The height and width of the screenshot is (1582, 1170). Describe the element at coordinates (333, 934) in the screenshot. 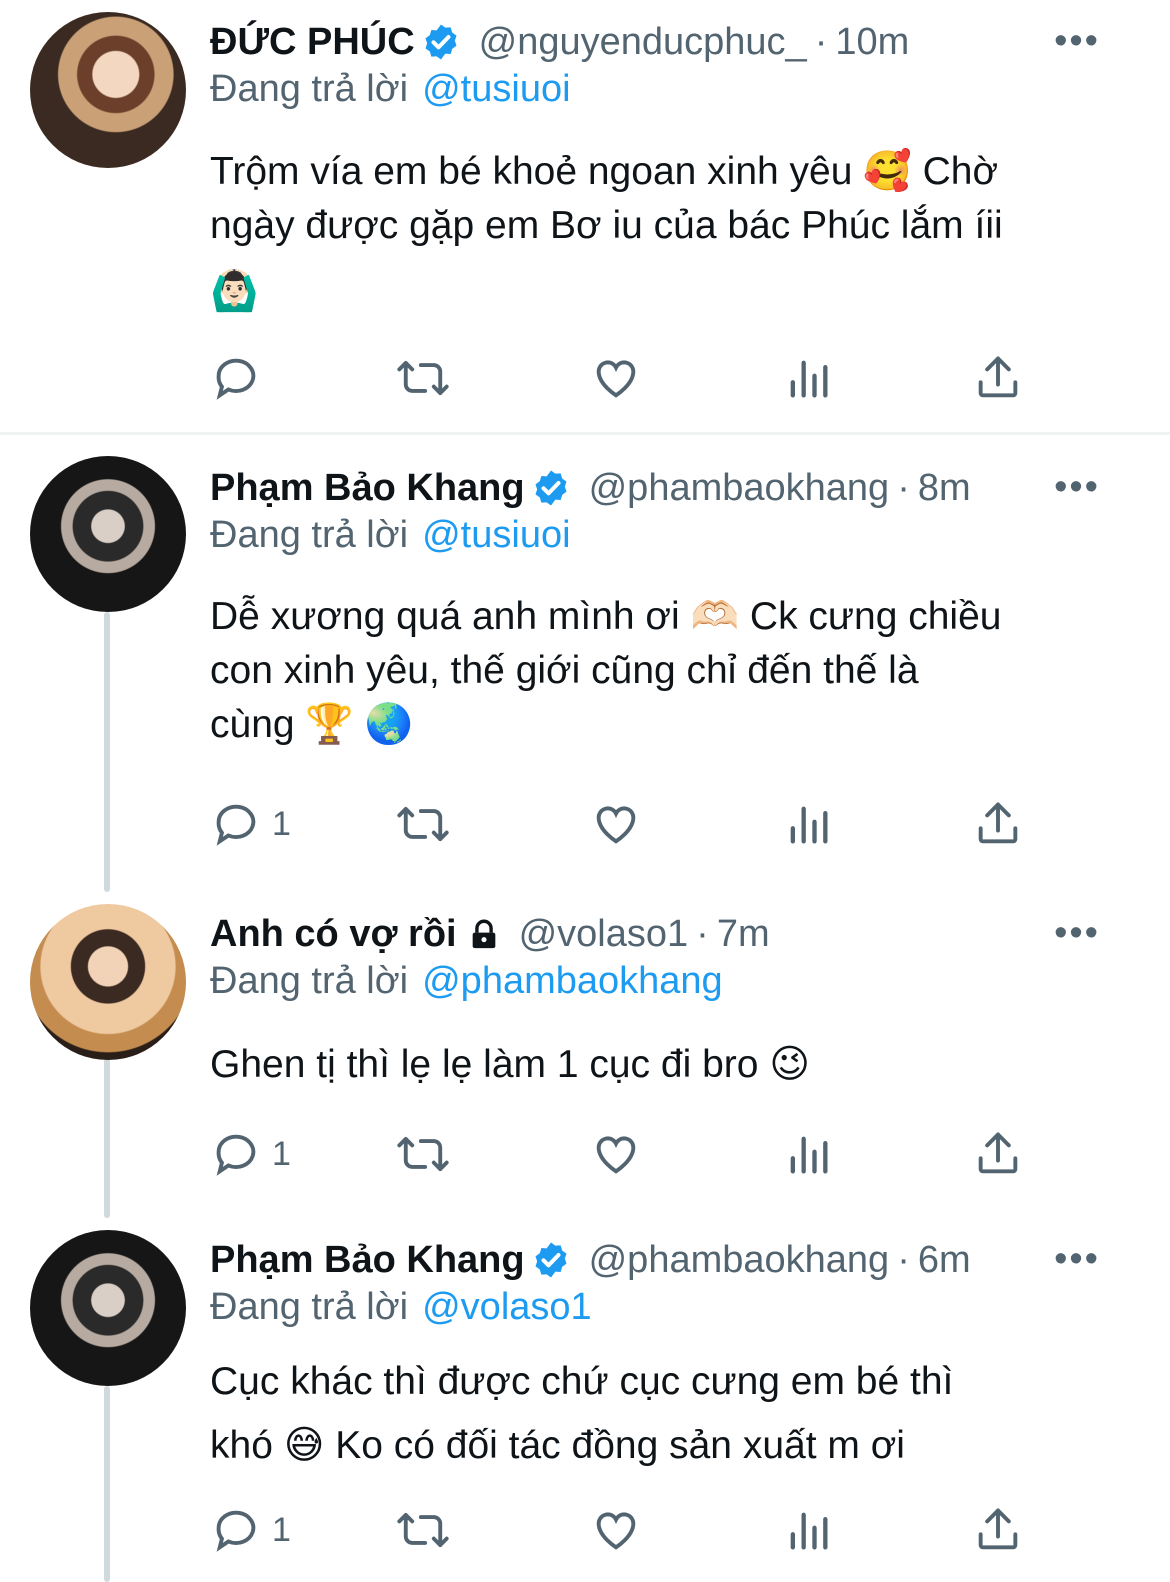

I see `display-name: Anh có vợ rồi` at that location.